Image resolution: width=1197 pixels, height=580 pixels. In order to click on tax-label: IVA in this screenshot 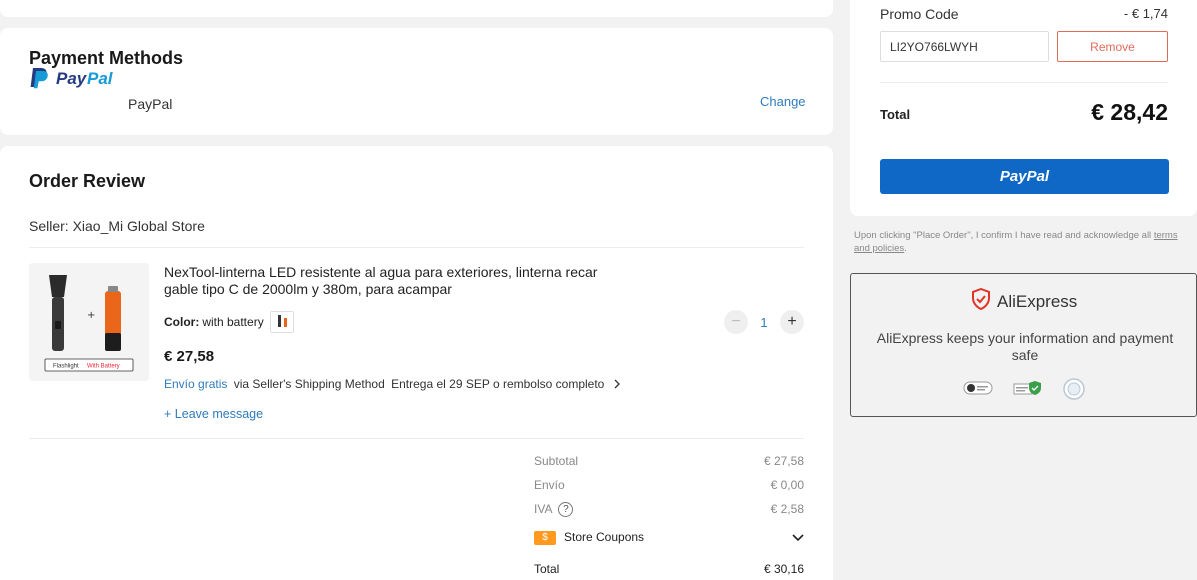, I will do `click(543, 509)`.